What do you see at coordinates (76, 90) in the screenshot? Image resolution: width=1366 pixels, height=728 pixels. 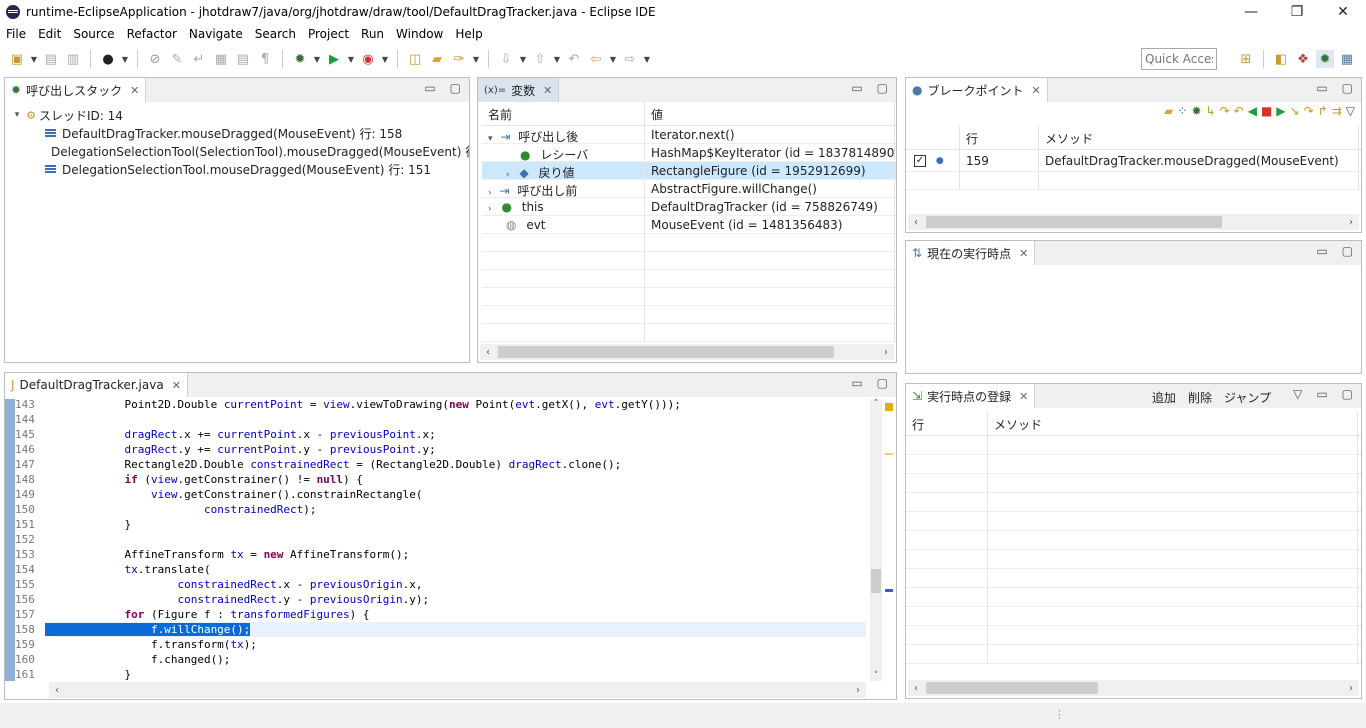 I see `tab-debug: ✹ 呼び出しスタック ✕` at bounding box center [76, 90].